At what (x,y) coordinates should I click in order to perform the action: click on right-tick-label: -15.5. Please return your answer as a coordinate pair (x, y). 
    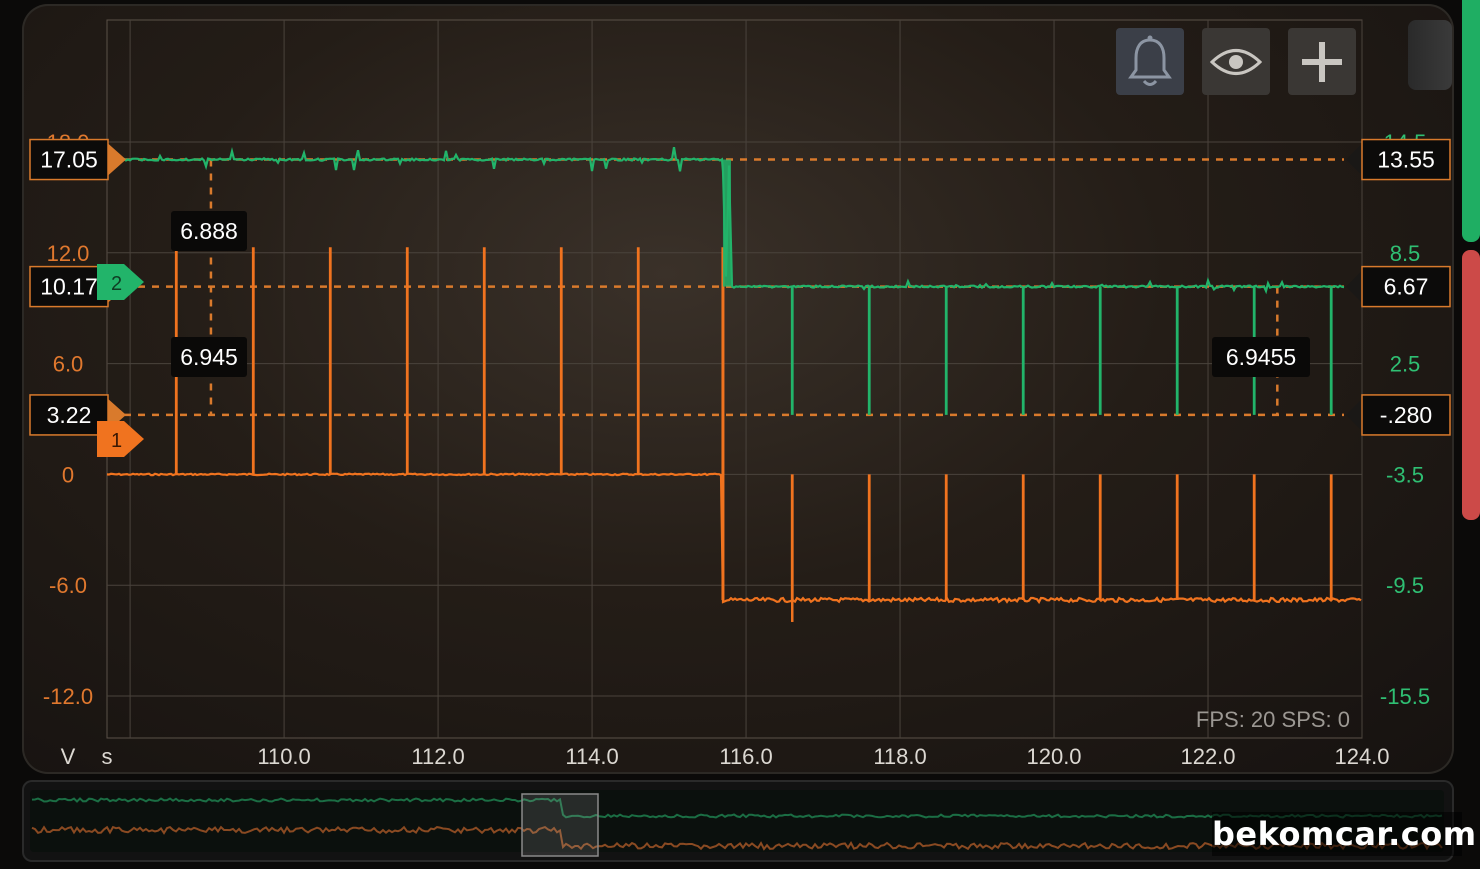
    Looking at the image, I should click on (1405, 696).